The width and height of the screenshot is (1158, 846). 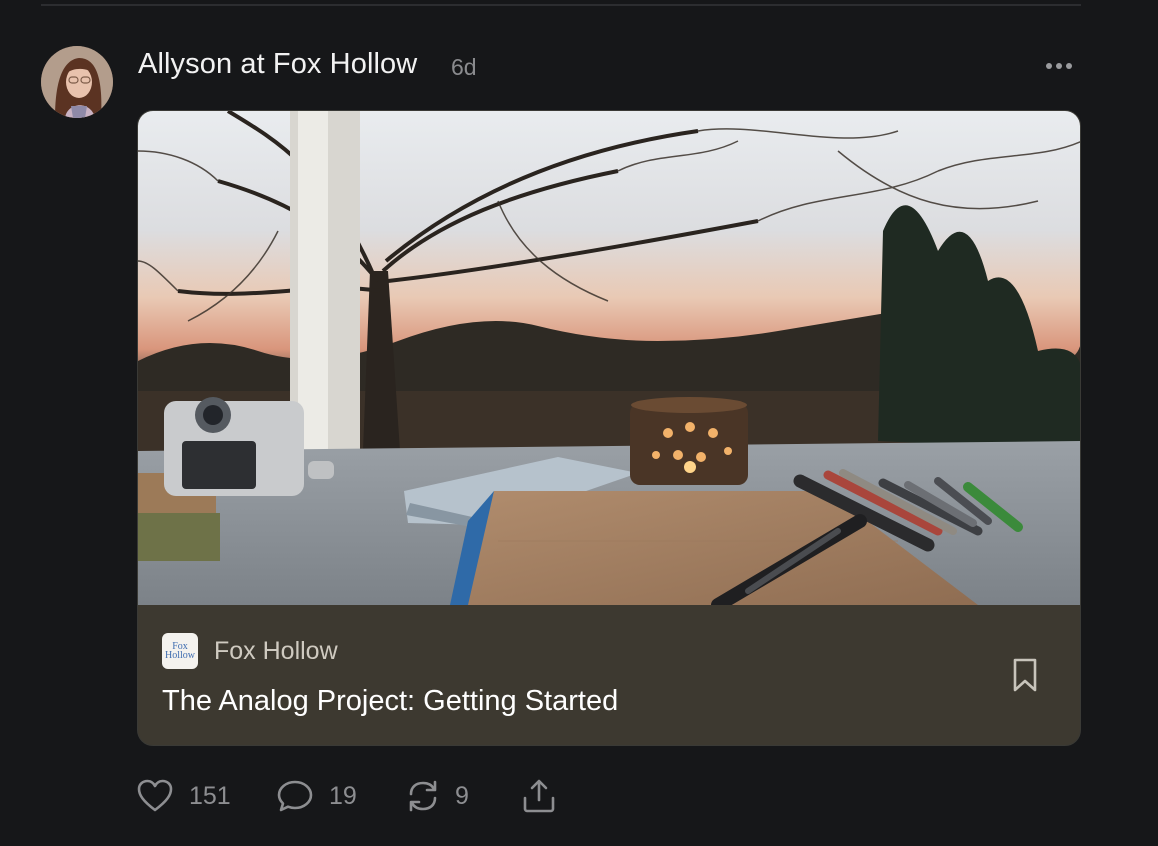 What do you see at coordinates (343, 795) in the screenshot?
I see `comment-count: 19` at bounding box center [343, 795].